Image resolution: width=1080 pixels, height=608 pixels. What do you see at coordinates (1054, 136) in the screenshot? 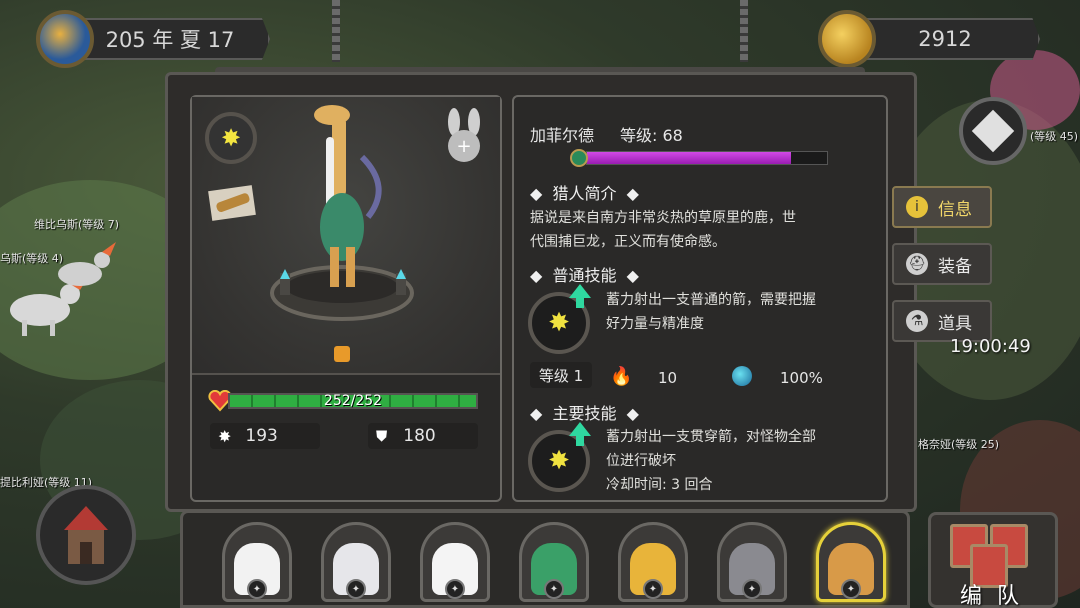
I see `map-label: (等级 45)` at bounding box center [1054, 136].